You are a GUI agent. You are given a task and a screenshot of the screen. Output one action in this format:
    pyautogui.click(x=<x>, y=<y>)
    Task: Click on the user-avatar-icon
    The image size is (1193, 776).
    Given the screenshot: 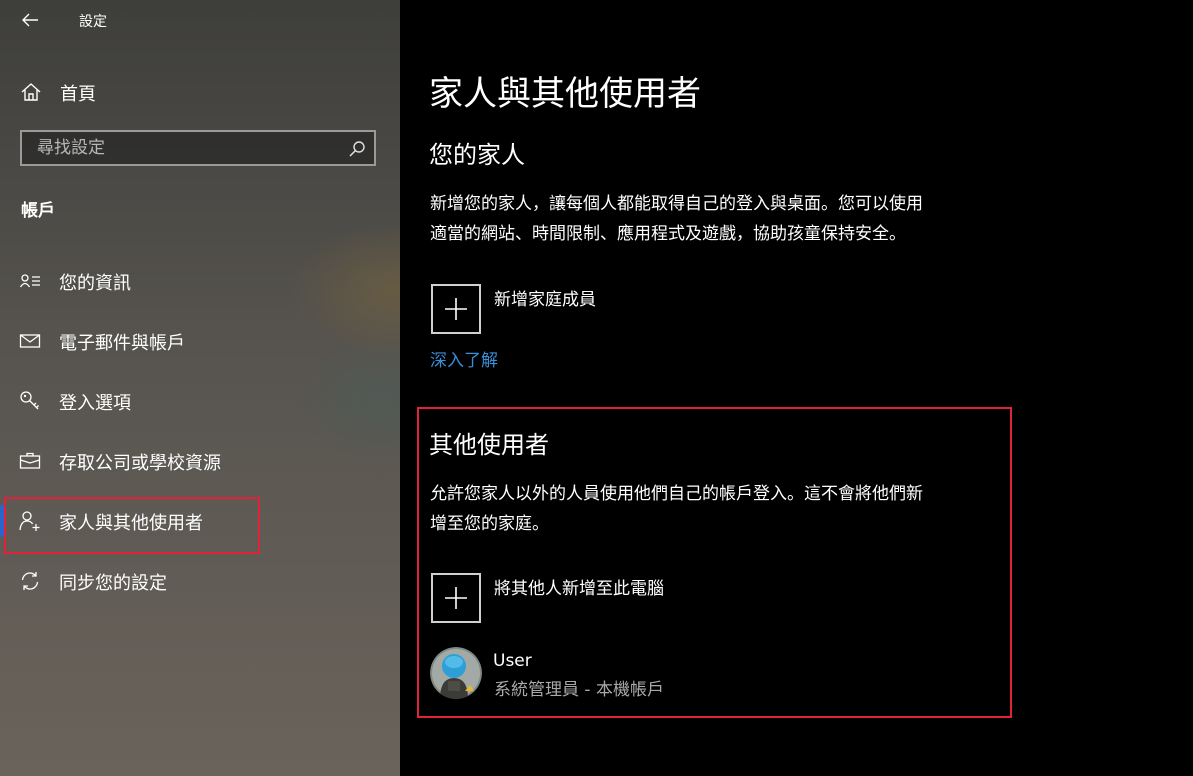 What is the action you would take?
    pyautogui.click(x=456, y=673)
    